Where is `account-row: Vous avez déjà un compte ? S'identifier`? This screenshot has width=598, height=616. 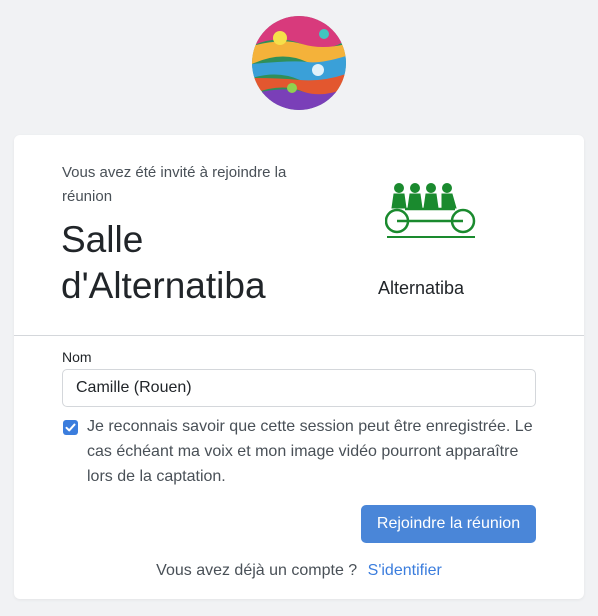
account-row: Vous avez déjà un compte ? S'identifier is located at coordinates (299, 571).